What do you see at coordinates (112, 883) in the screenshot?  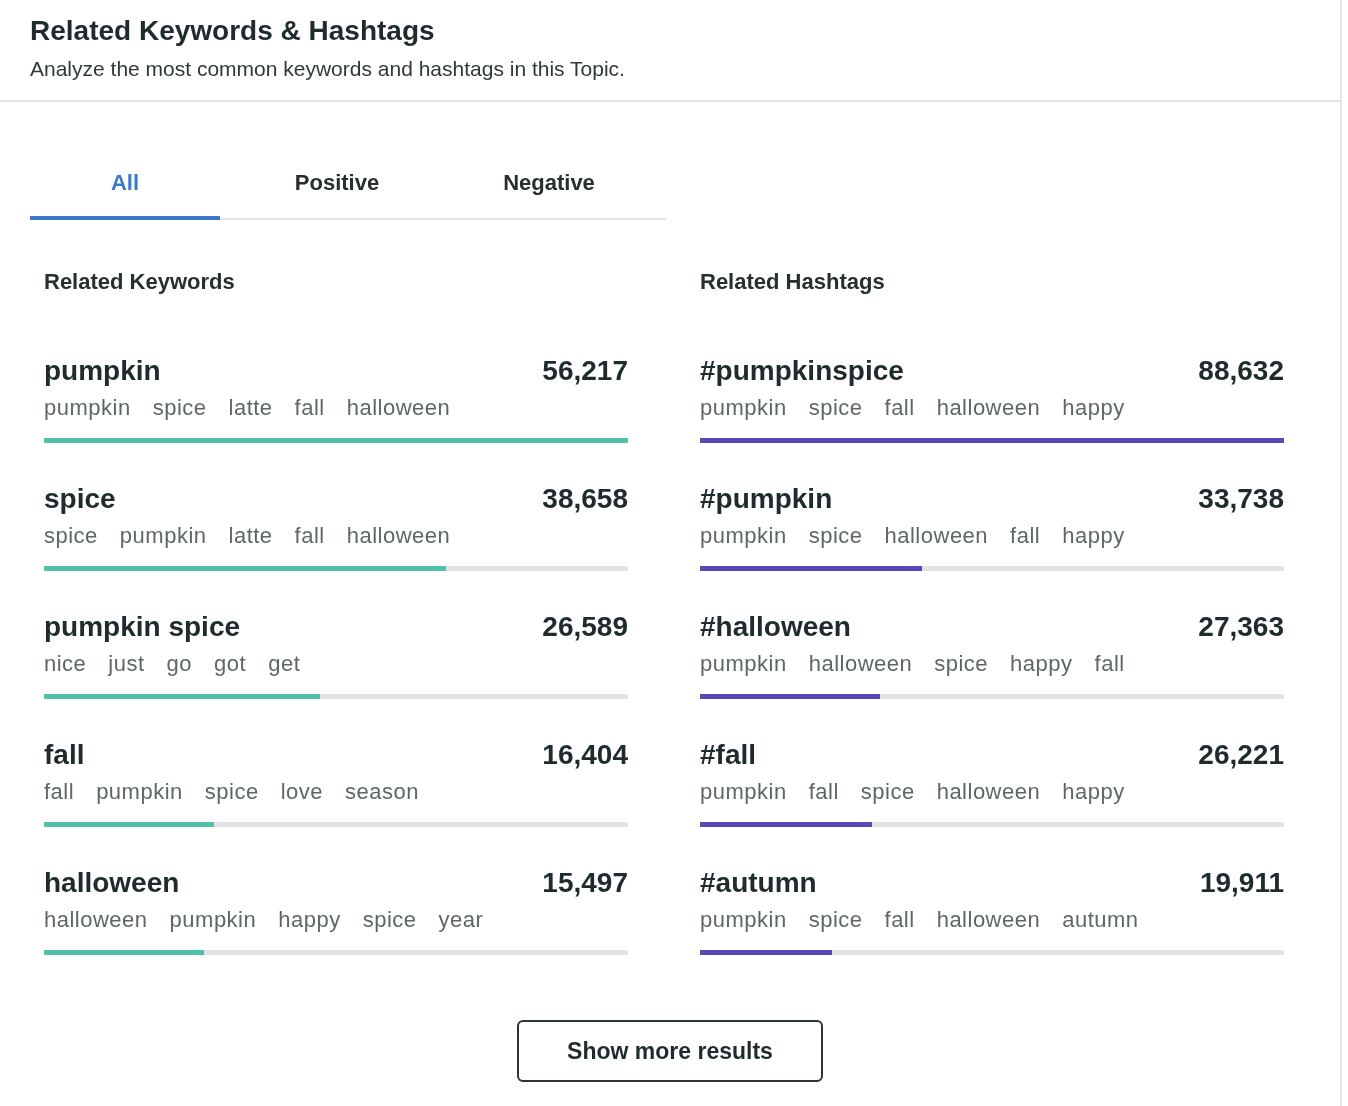 I see `term-name: halloween` at bounding box center [112, 883].